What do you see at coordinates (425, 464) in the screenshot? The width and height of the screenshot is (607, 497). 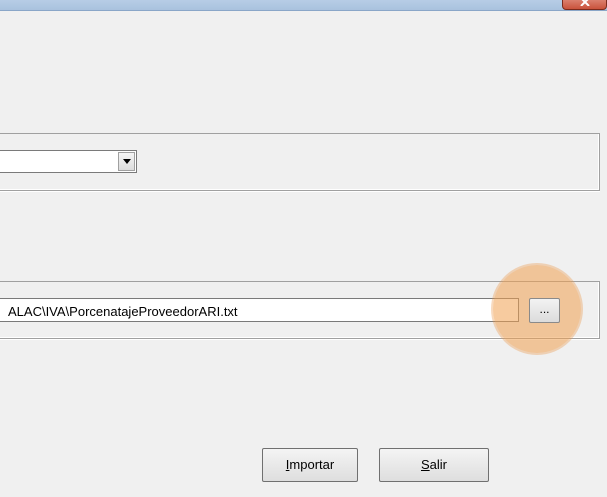 I see `salir-accelerator: S` at bounding box center [425, 464].